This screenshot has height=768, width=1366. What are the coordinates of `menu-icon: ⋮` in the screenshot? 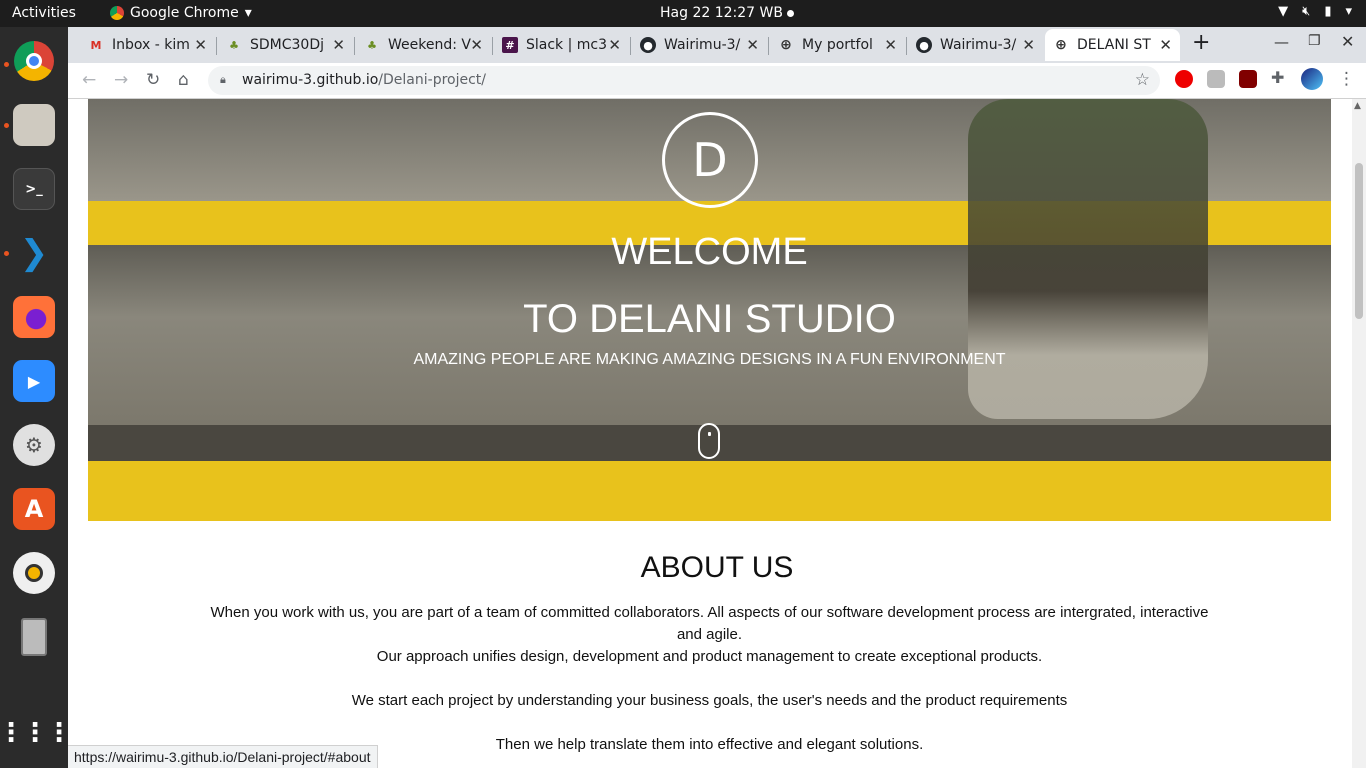 It's located at (1346, 79).